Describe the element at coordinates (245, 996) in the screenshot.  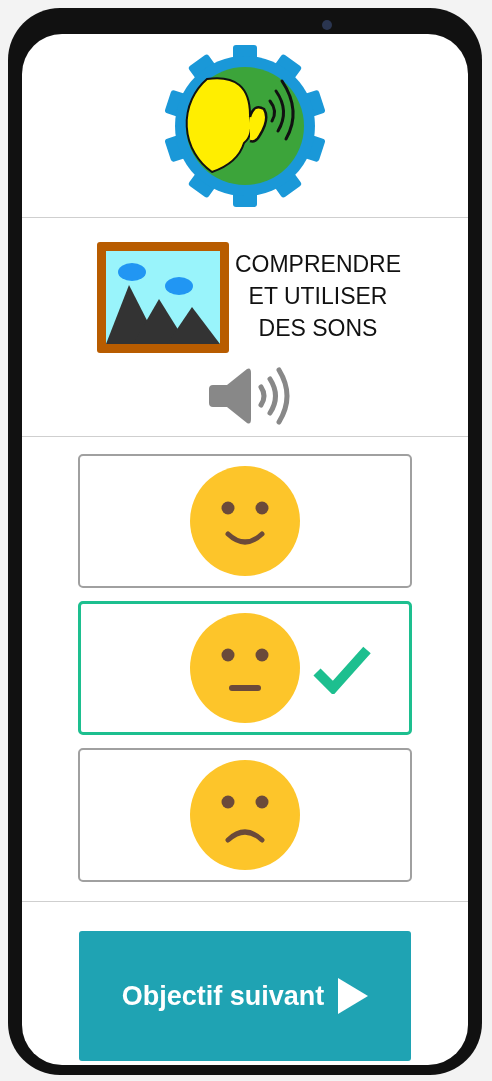
I see `next-objective-button: Objectif suivant` at that location.